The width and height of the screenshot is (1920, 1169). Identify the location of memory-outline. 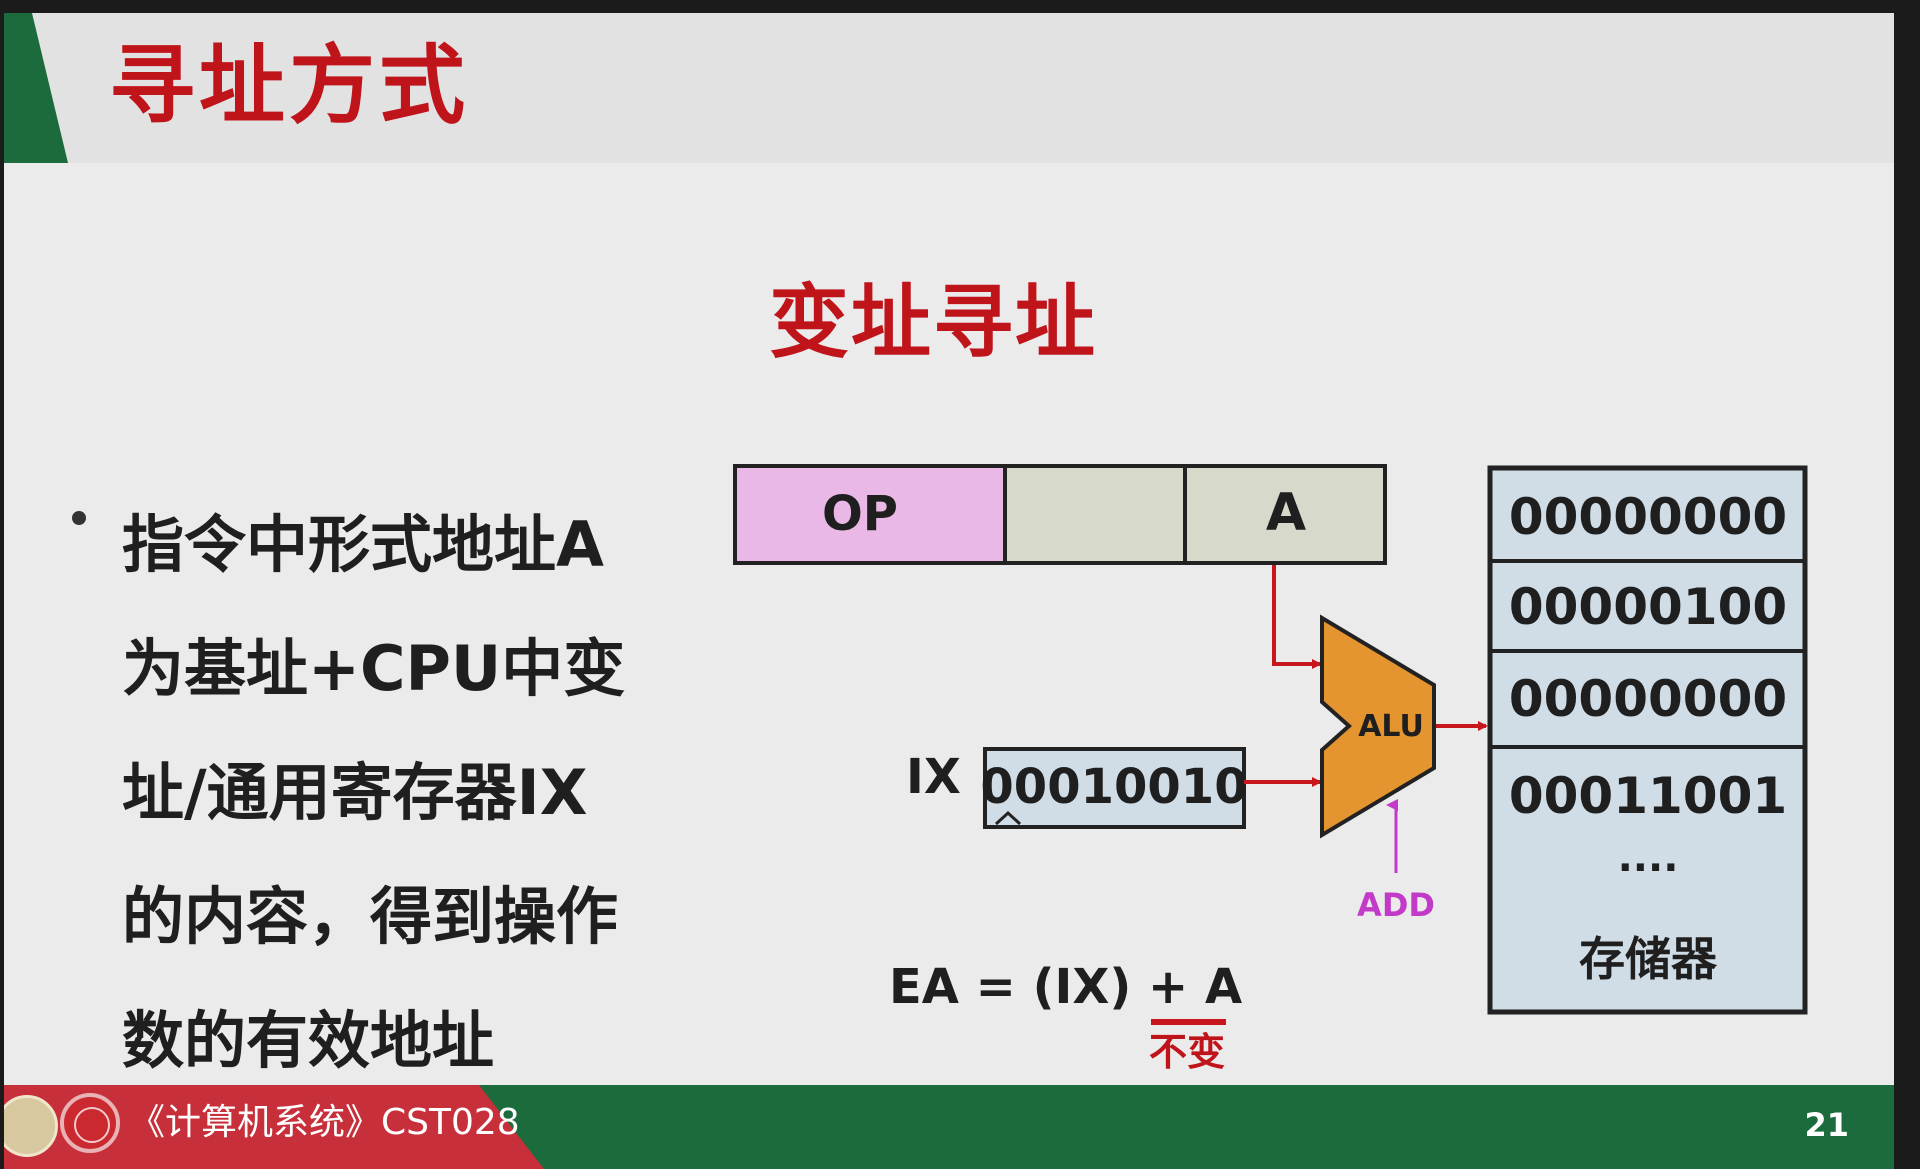
(1647, 740).